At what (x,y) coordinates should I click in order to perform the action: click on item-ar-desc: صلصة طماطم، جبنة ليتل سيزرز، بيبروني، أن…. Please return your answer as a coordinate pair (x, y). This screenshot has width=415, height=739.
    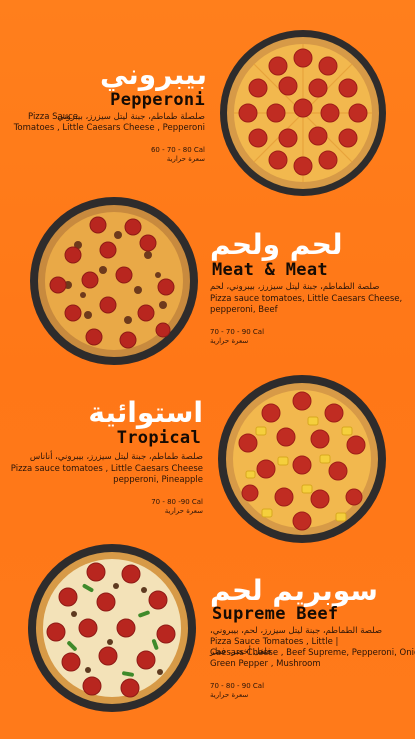
    Looking at the image, I should click on (116, 457).